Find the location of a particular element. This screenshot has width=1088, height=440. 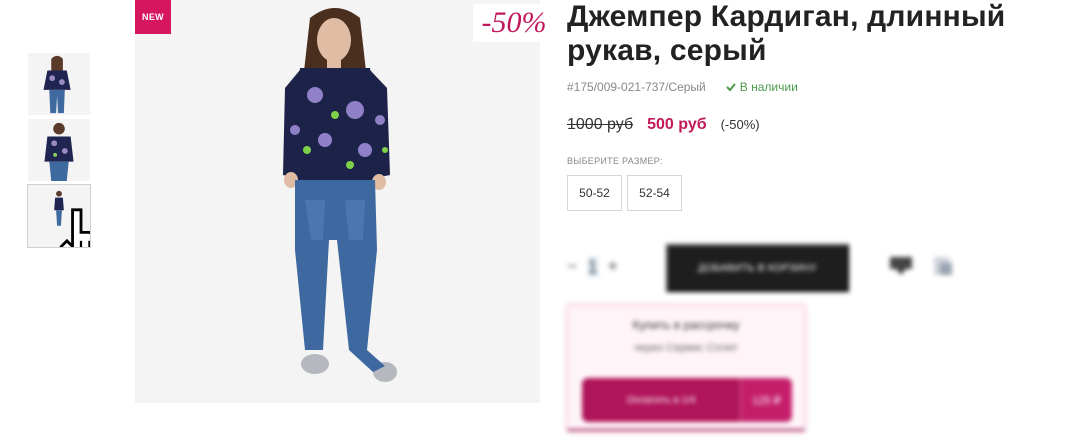

price-block: 1000 руб 500 руб (-50%) is located at coordinates (824, 125).